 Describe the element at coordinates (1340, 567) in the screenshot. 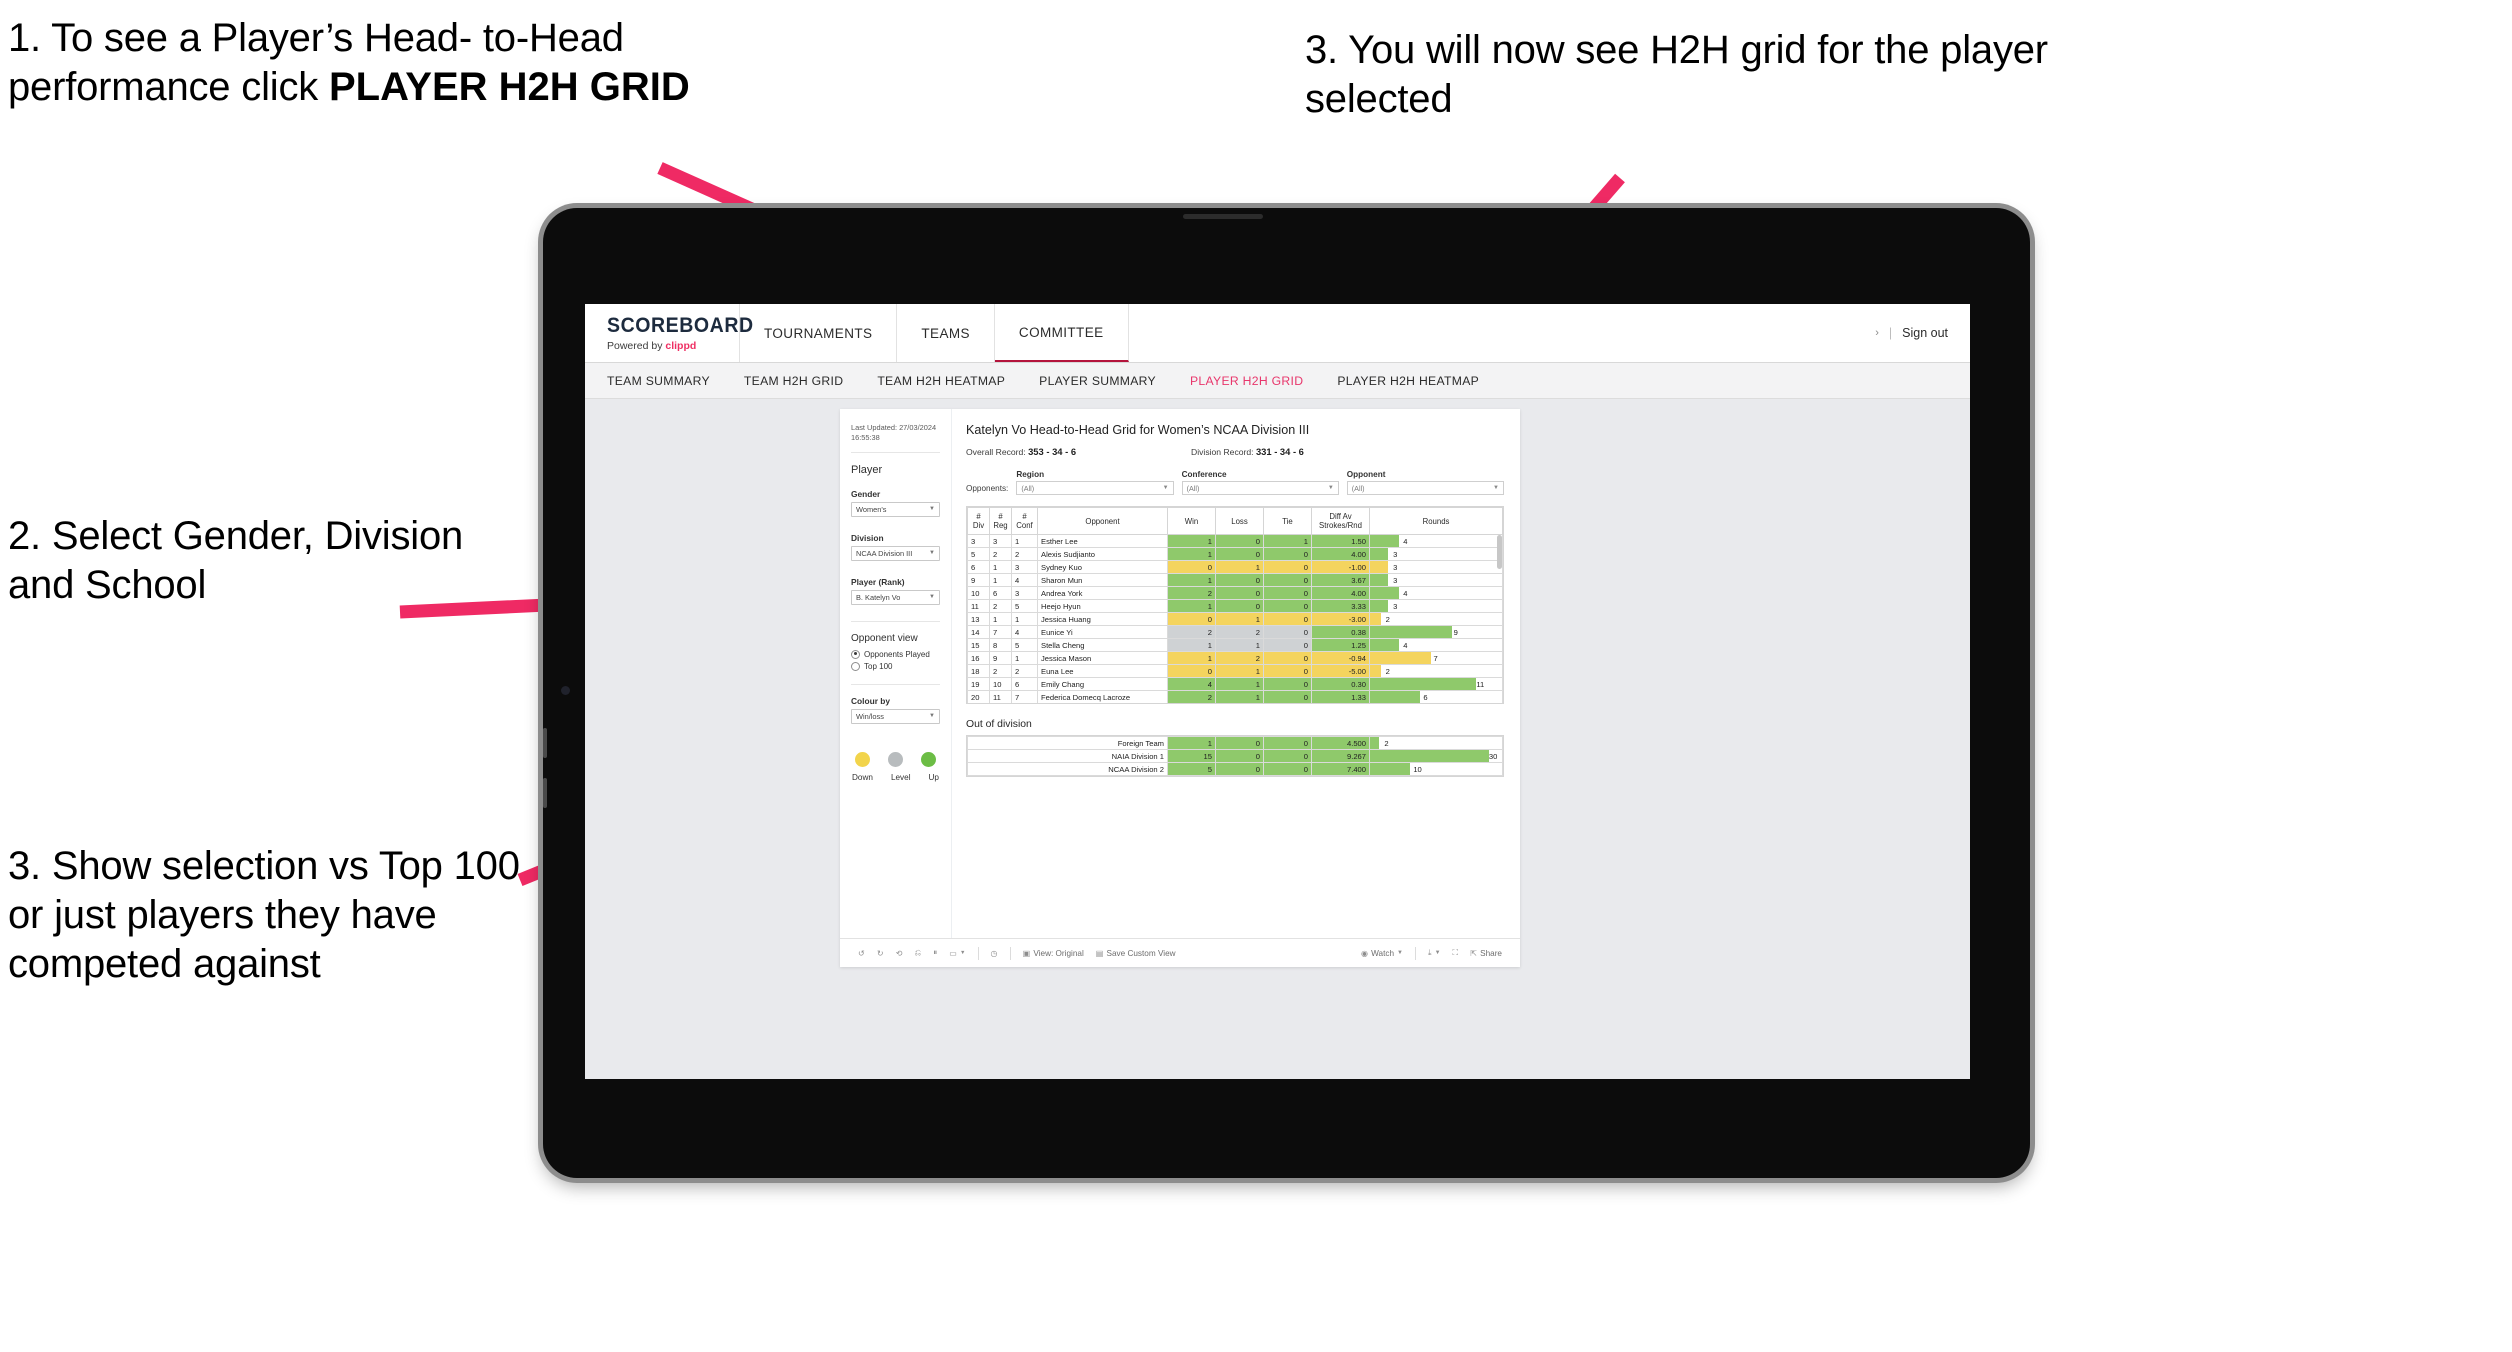

I see `cell-diff: -1.00` at that location.